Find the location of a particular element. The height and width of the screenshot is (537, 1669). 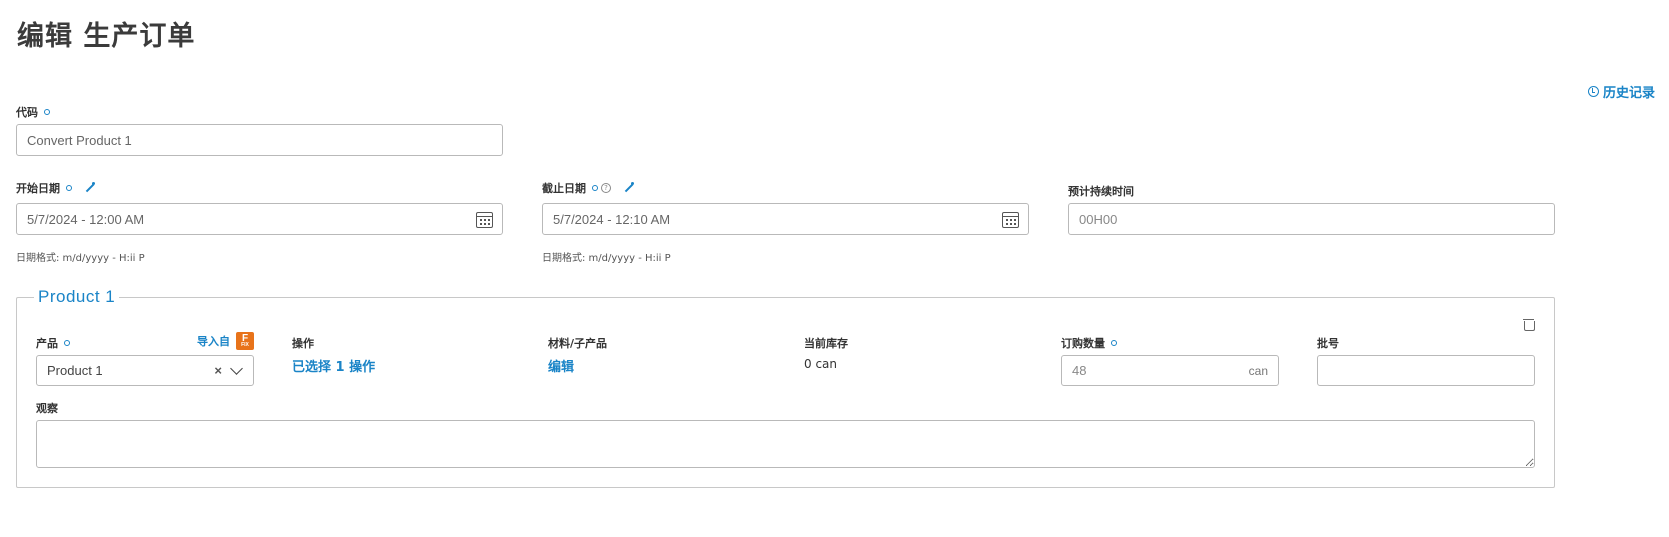

start-date-label-text: 开始日期 is located at coordinates (38, 188).